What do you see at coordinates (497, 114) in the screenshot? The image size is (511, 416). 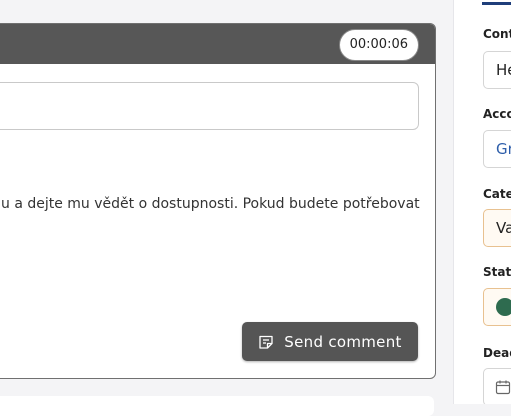 I see `account-label: Acco` at bounding box center [497, 114].